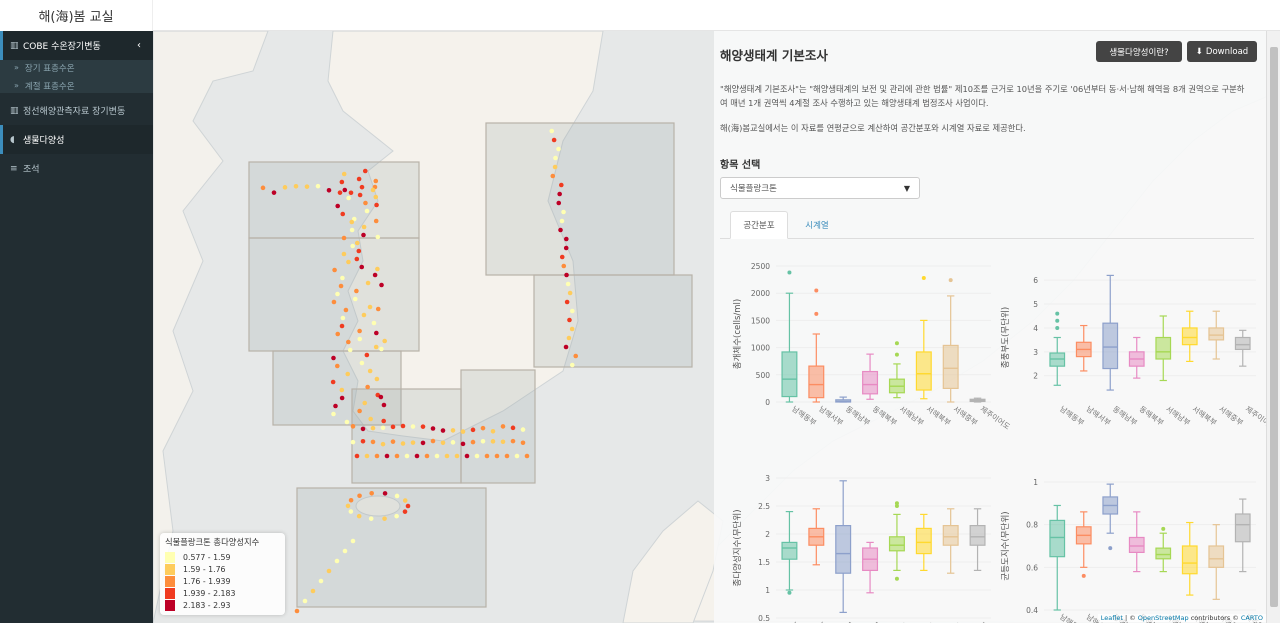 This screenshot has height=623, width=1280. Describe the element at coordinates (1222, 51) in the screenshot. I see `download-button: ⬇ Download` at that location.